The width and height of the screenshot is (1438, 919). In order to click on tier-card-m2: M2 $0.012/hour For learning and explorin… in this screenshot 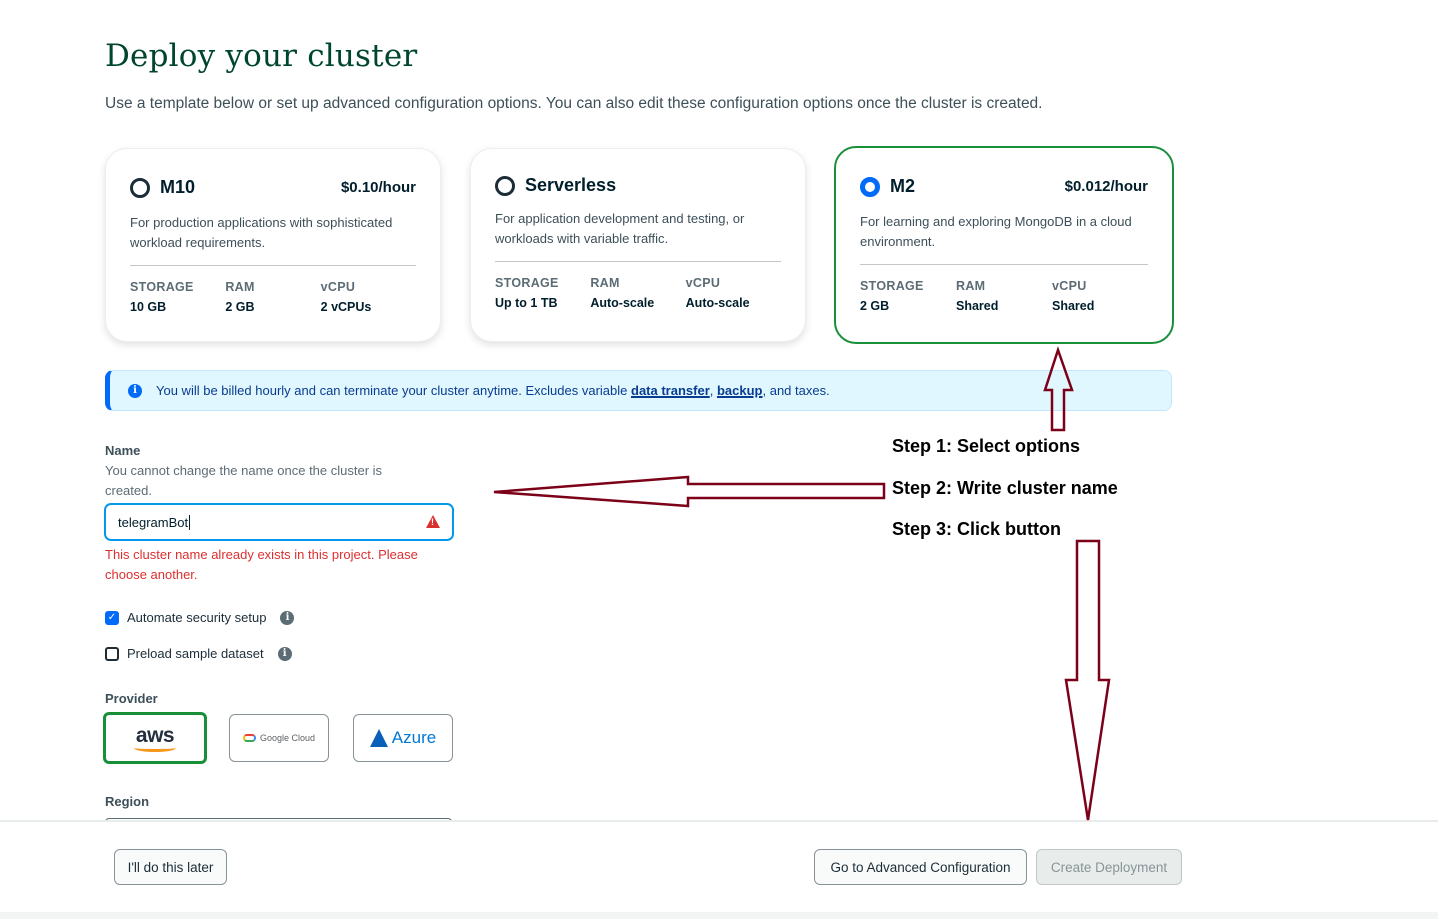, I will do `click(1004, 245)`.